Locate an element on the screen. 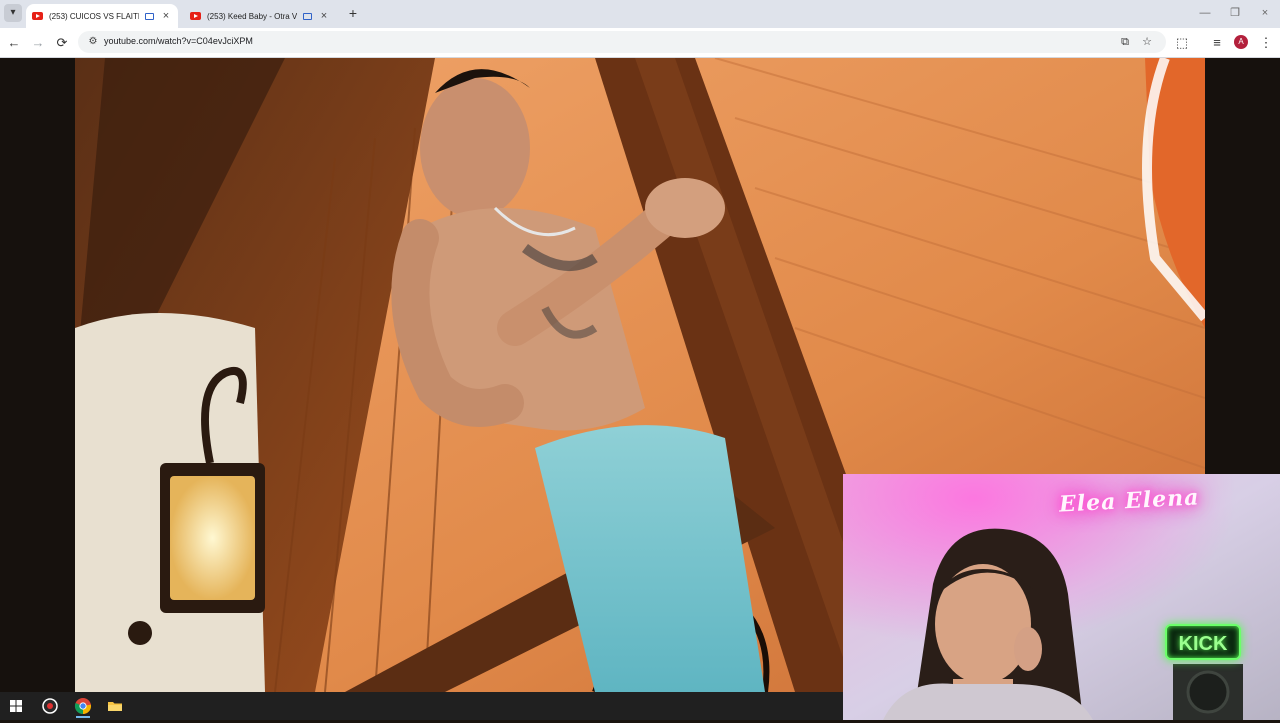  recorder-app-icon is located at coordinates (50, 706).